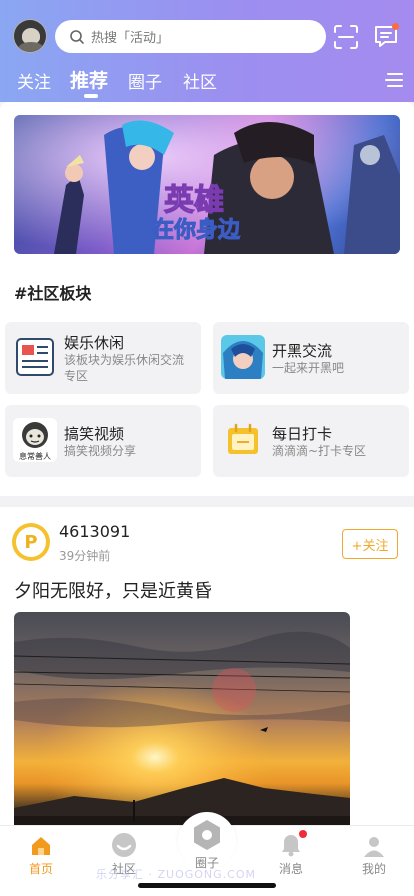  I want to click on scan-icon, so click(346, 37).